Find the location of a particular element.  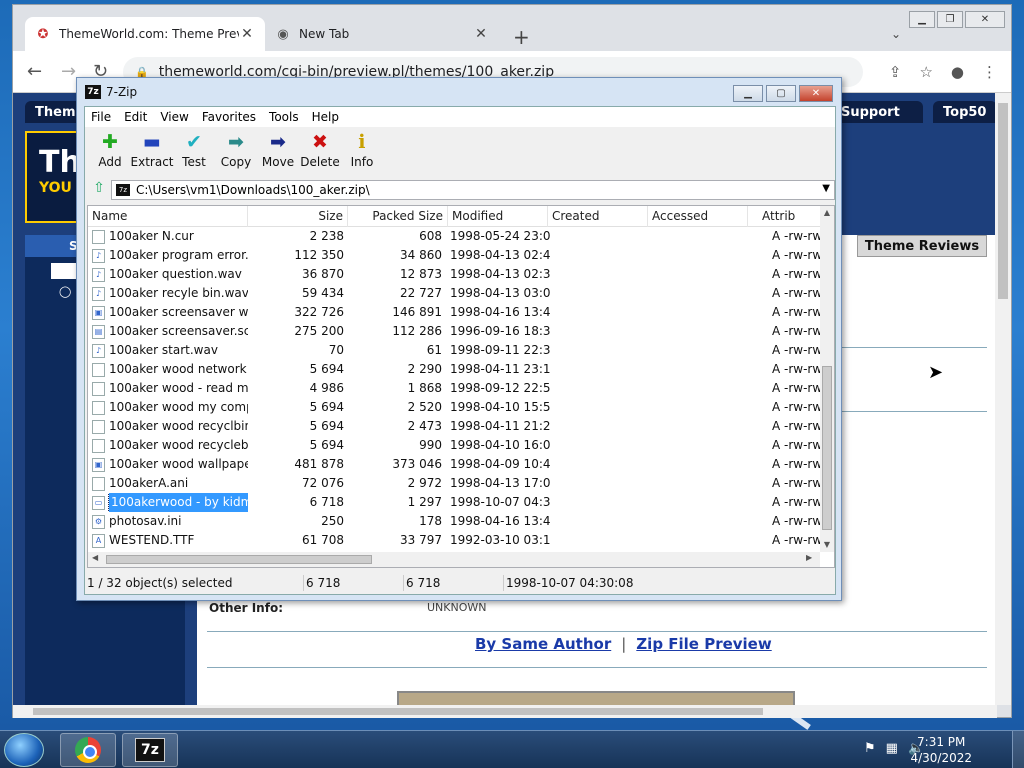

list-vertical-scrollbar: ▲ ▼ is located at coordinates (827, 379).